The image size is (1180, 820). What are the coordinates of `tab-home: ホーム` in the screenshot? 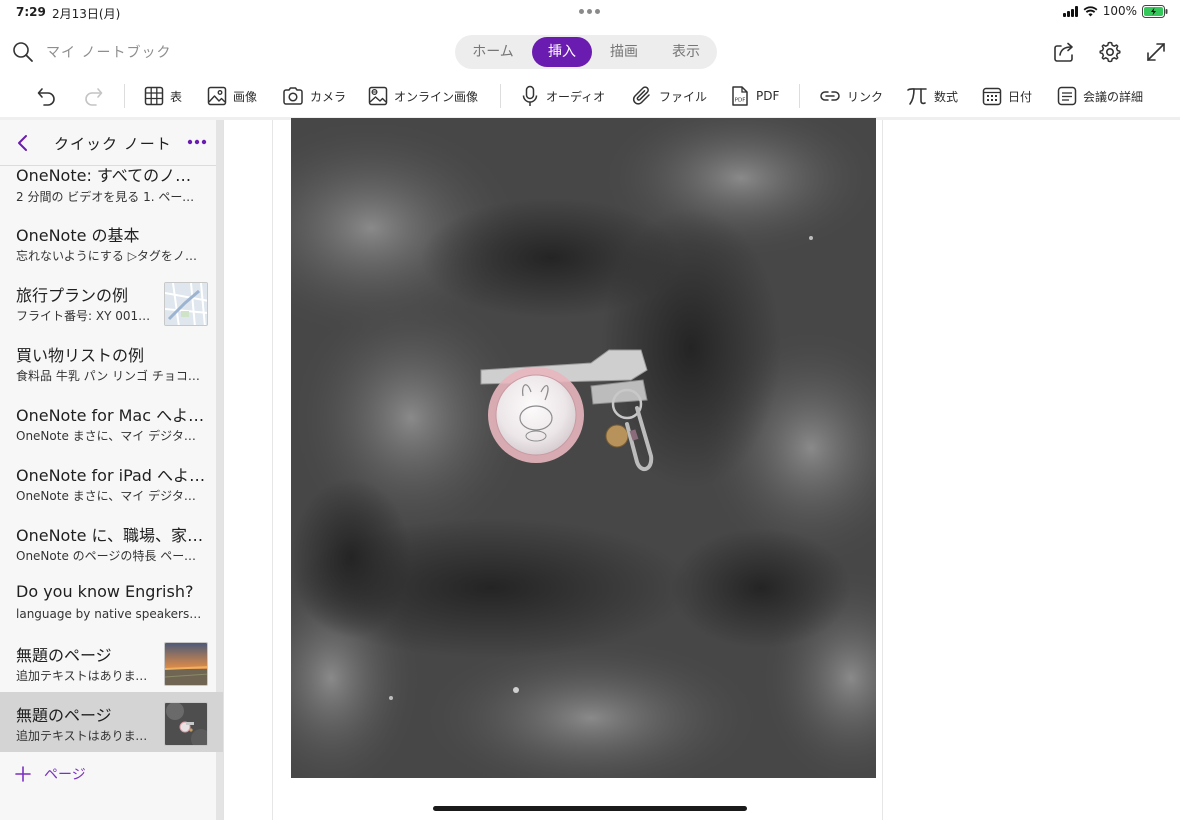 It's located at (493, 52).